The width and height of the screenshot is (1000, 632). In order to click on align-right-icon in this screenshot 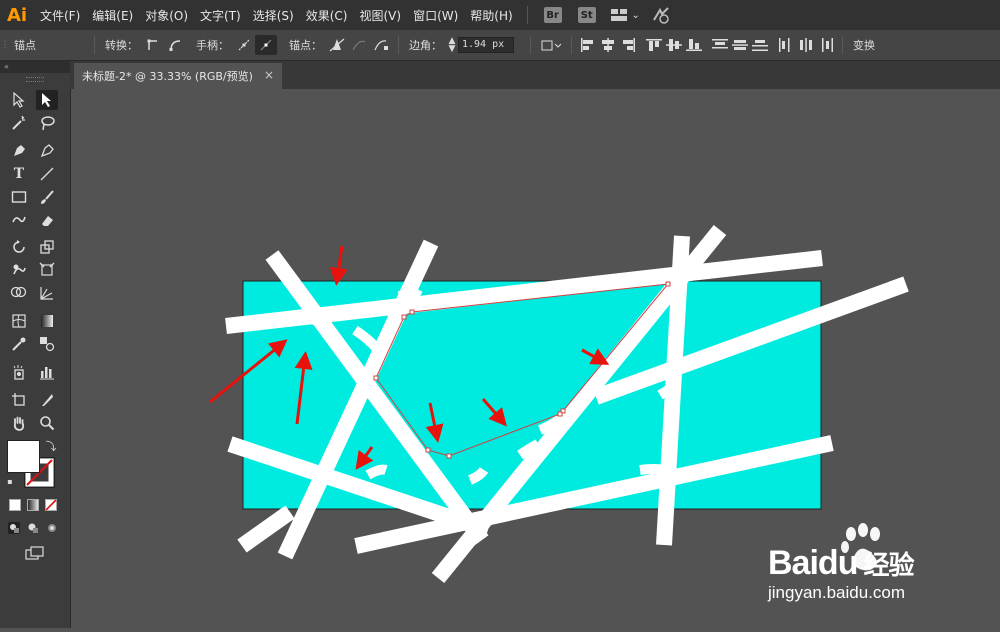, I will do `click(628, 45)`.